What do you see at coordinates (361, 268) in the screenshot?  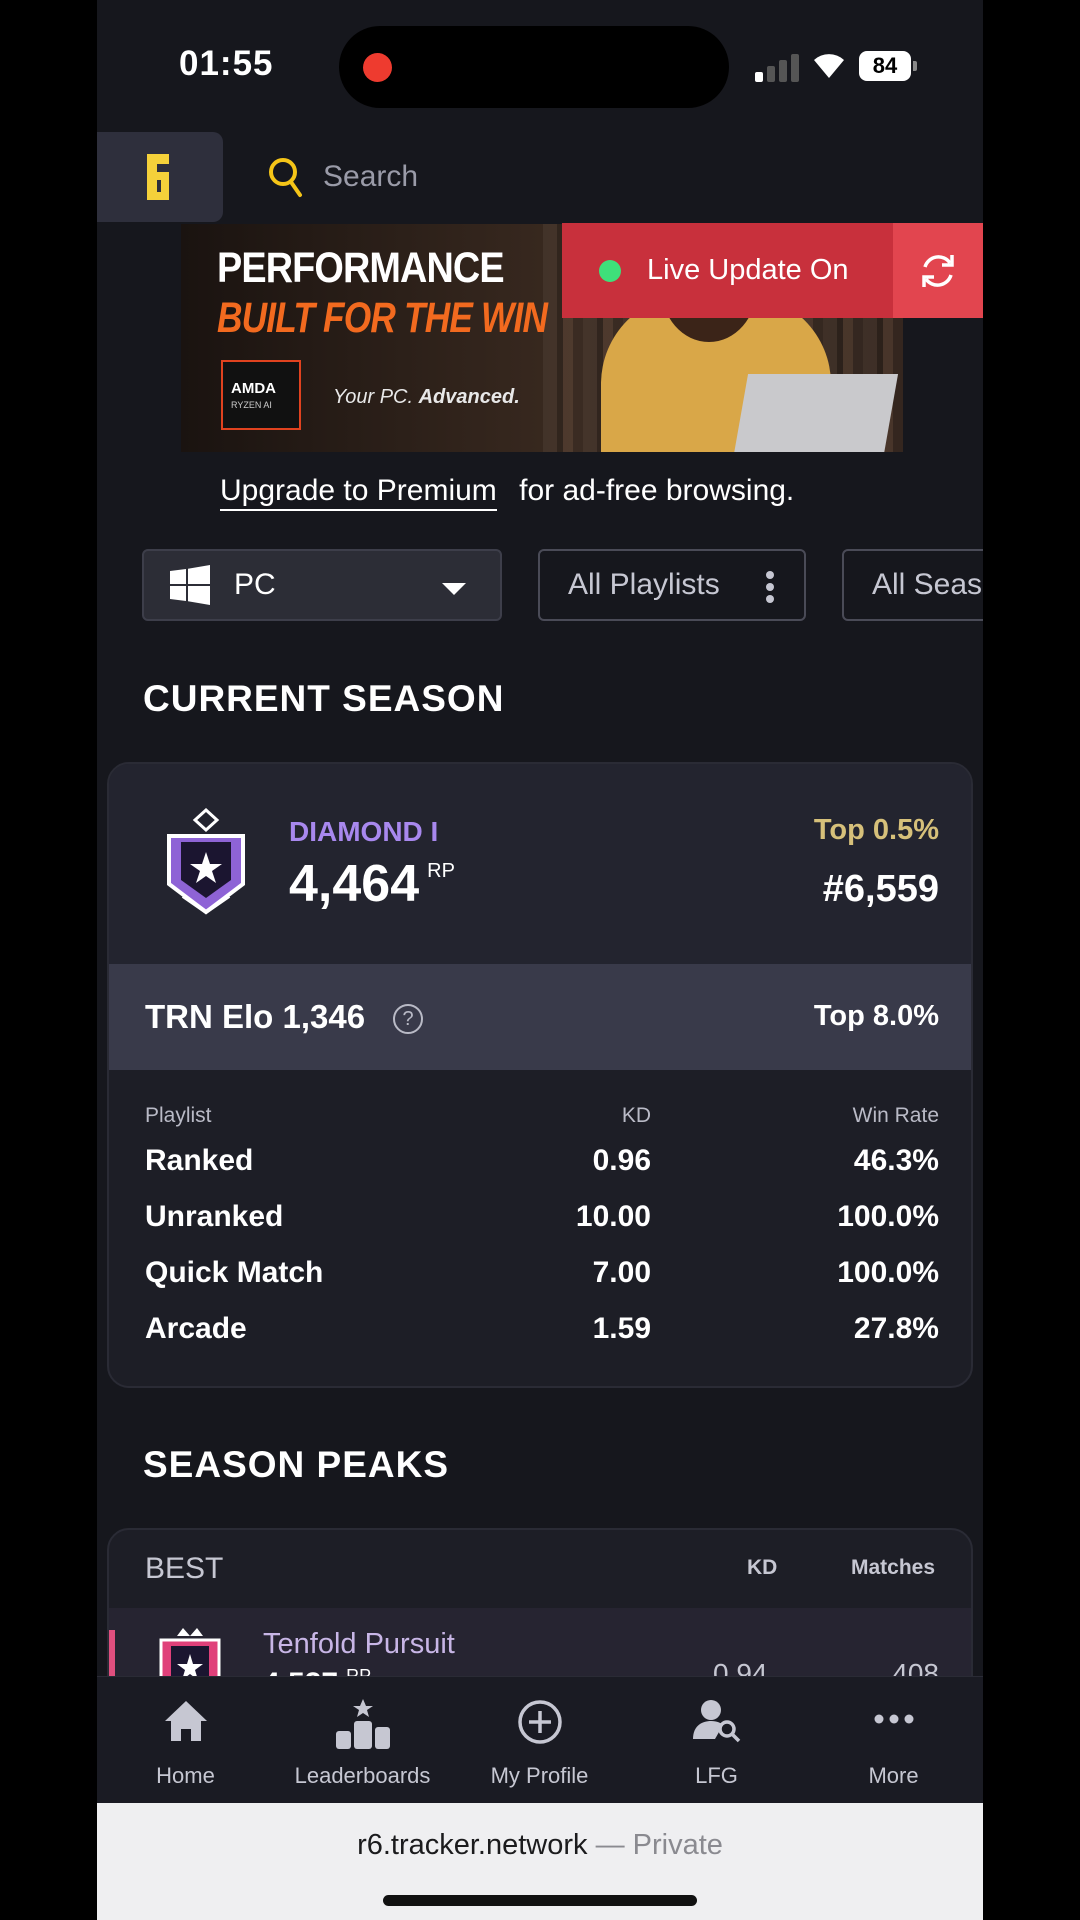 I see `ad-headline: PERFORMANCE` at bounding box center [361, 268].